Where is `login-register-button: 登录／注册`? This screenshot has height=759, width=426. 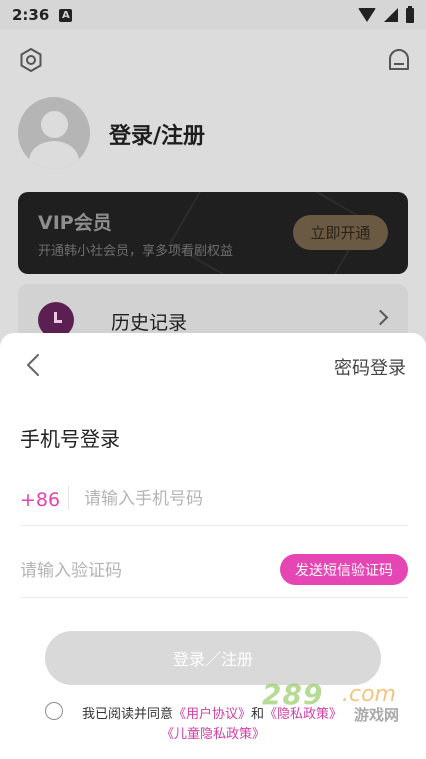
login-register-button: 登录／注册 is located at coordinates (213, 658).